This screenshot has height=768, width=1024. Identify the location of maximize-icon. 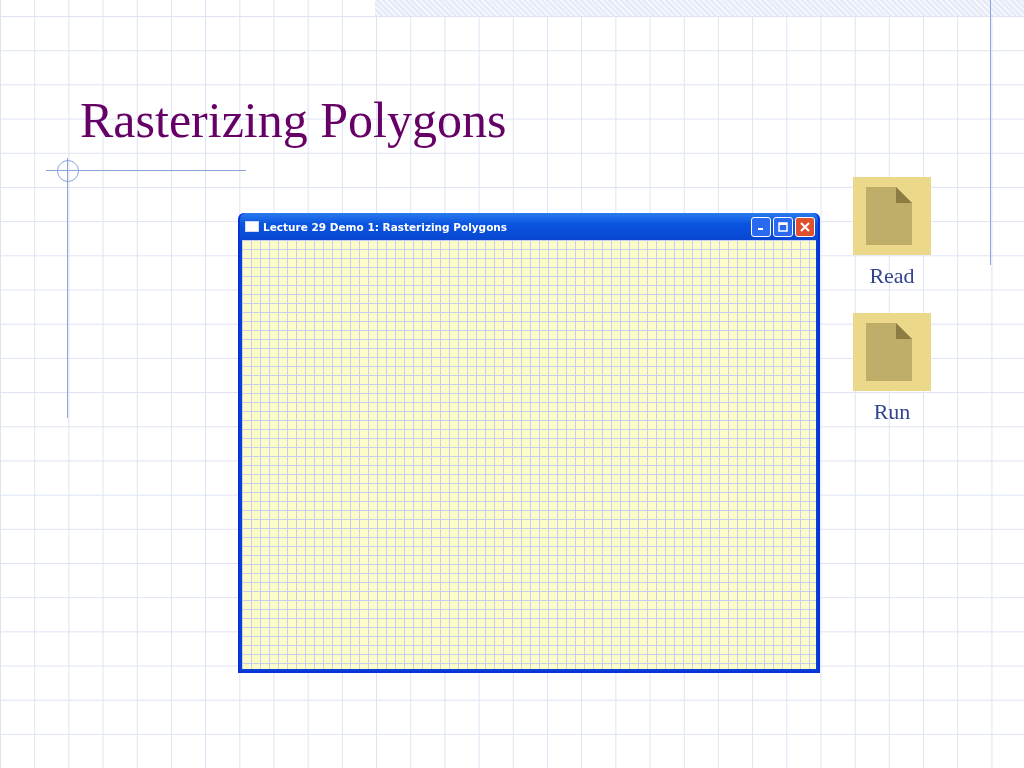
(783, 226).